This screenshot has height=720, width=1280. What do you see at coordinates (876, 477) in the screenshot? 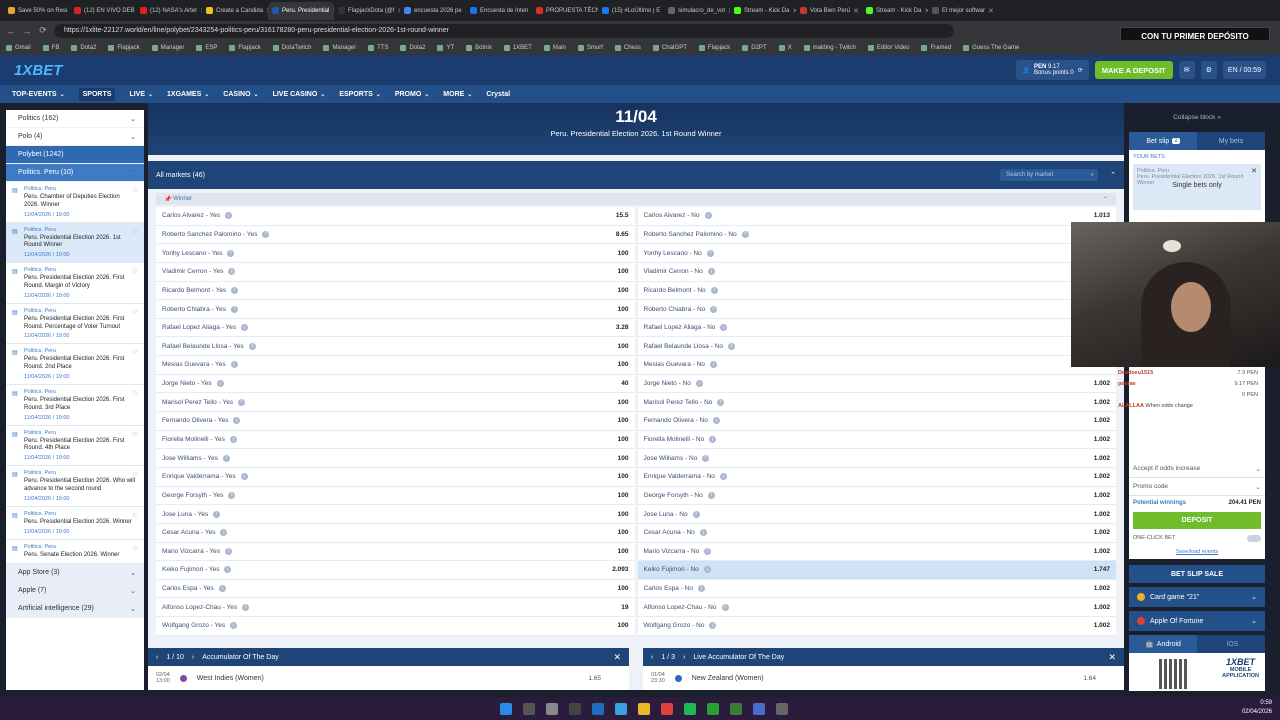
I see `odds-cell: Enrique Valderrama - No i 1.002` at bounding box center [876, 477].